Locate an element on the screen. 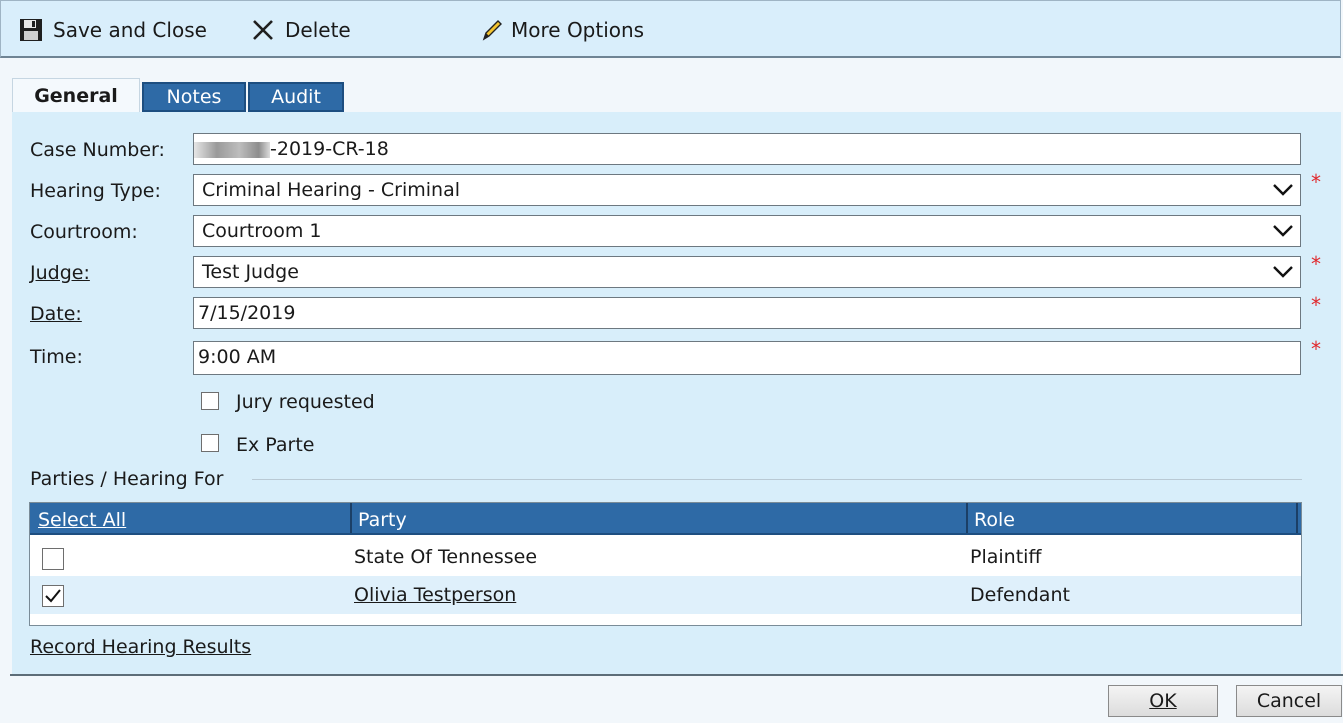 This screenshot has height=723, width=1343. toolbar: Save and Close Delete More Options is located at coordinates (670, 29).